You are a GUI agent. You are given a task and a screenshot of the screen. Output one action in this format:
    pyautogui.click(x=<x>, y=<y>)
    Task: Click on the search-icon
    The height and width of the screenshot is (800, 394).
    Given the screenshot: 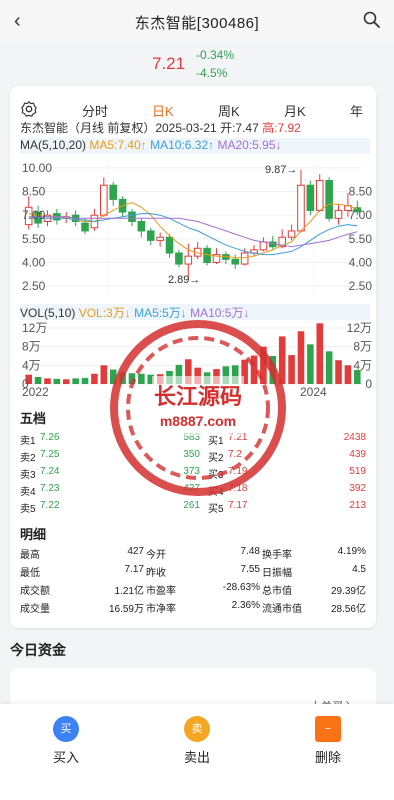 What is the action you would take?
    pyautogui.click(x=372, y=20)
    